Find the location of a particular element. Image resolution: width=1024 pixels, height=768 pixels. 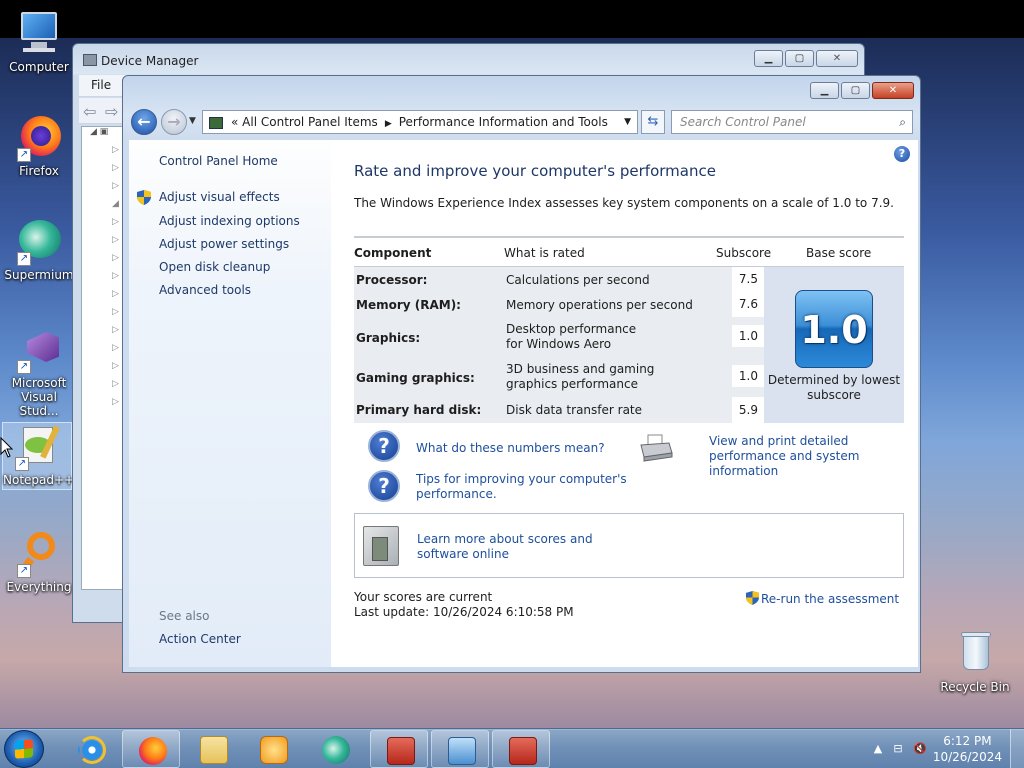

desktop-icon-label: Supermium is located at coordinates (39, 275).